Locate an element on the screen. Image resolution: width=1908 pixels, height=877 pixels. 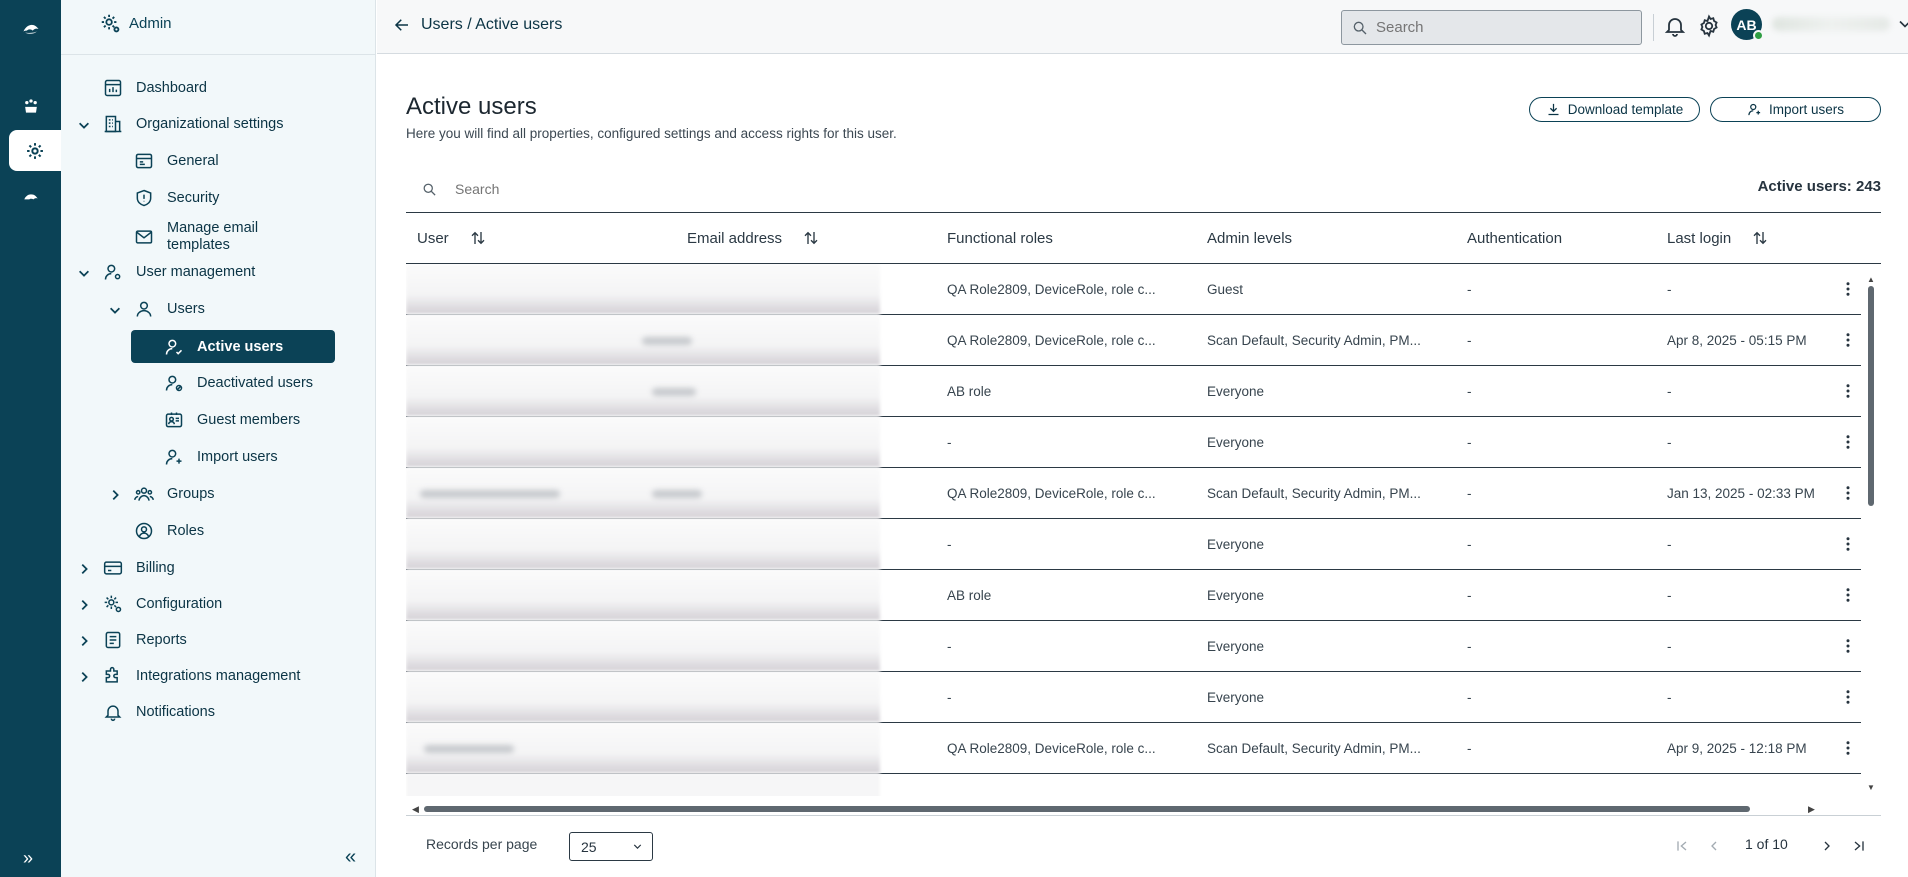
back-arrow-icon is located at coordinates (402, 25).